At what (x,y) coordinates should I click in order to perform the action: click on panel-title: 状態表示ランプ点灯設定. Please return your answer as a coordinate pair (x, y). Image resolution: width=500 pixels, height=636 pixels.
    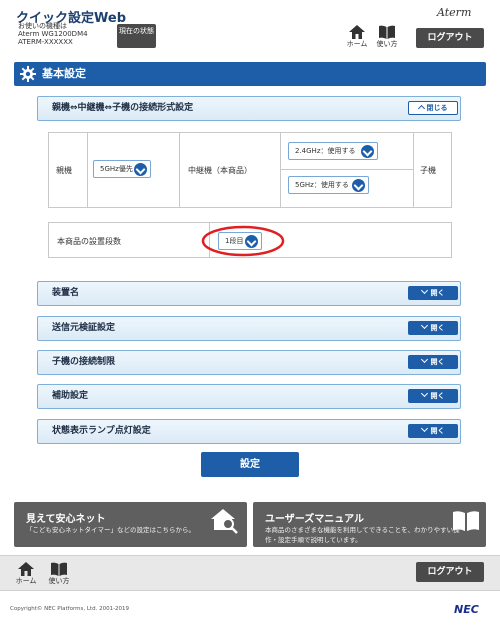
    Looking at the image, I should click on (101, 431).